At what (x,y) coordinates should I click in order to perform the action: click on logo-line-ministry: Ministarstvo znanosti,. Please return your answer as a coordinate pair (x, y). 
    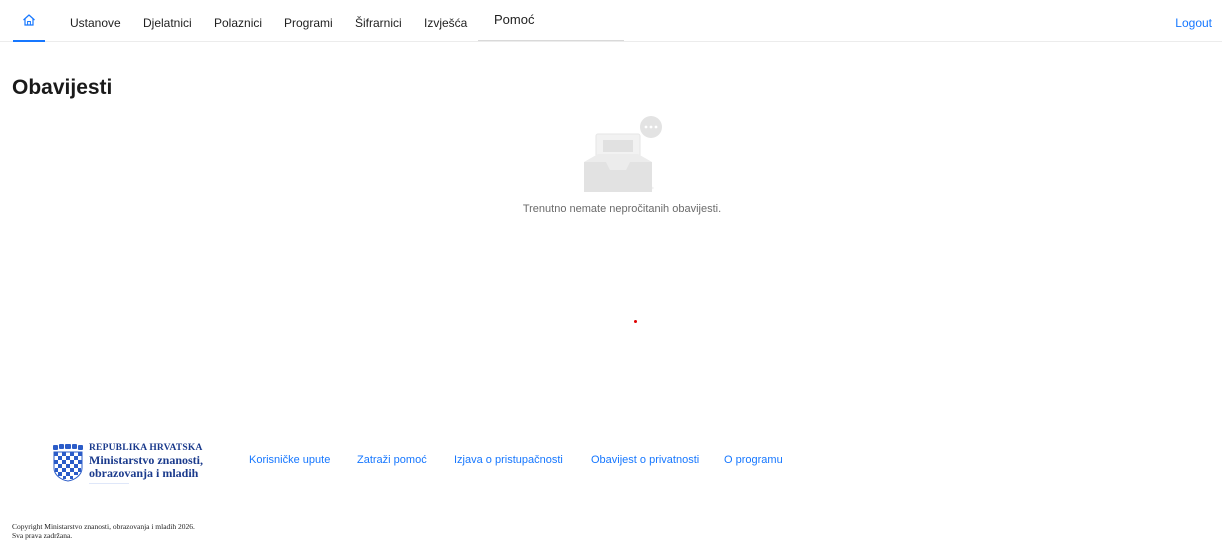
    Looking at the image, I should click on (146, 459).